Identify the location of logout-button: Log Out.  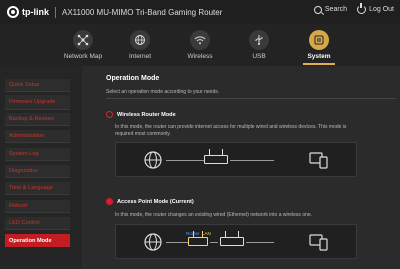
(375, 8).